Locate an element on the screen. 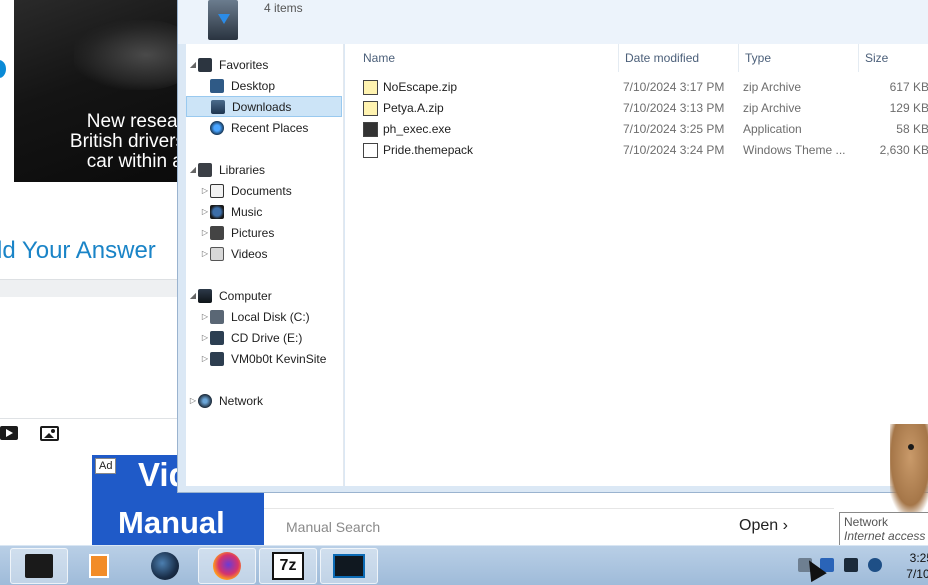 The height and width of the screenshot is (585, 928). mascot-pet is located at coordinates (909, 471).